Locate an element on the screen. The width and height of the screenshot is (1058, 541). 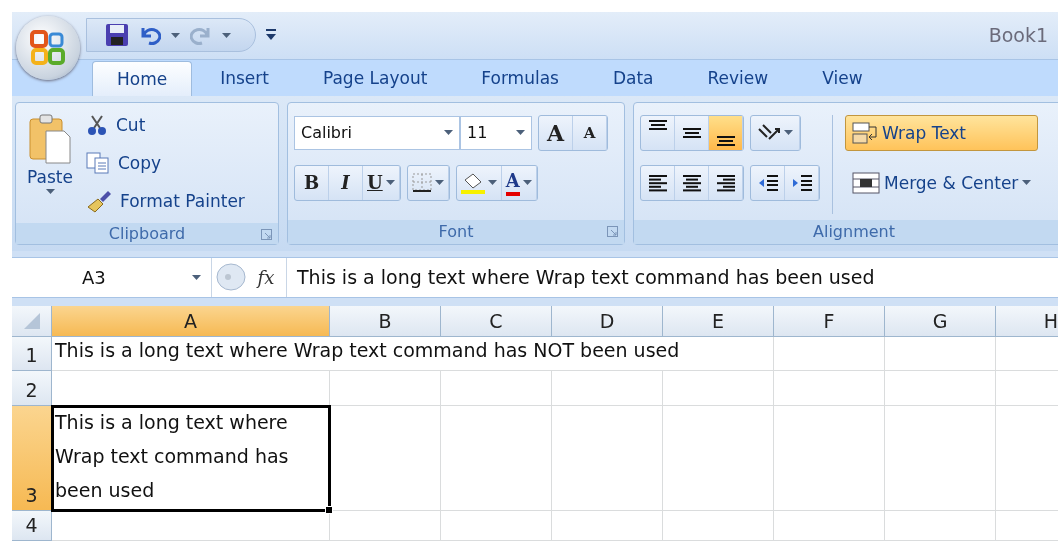
column-header: C is located at coordinates (496, 321).